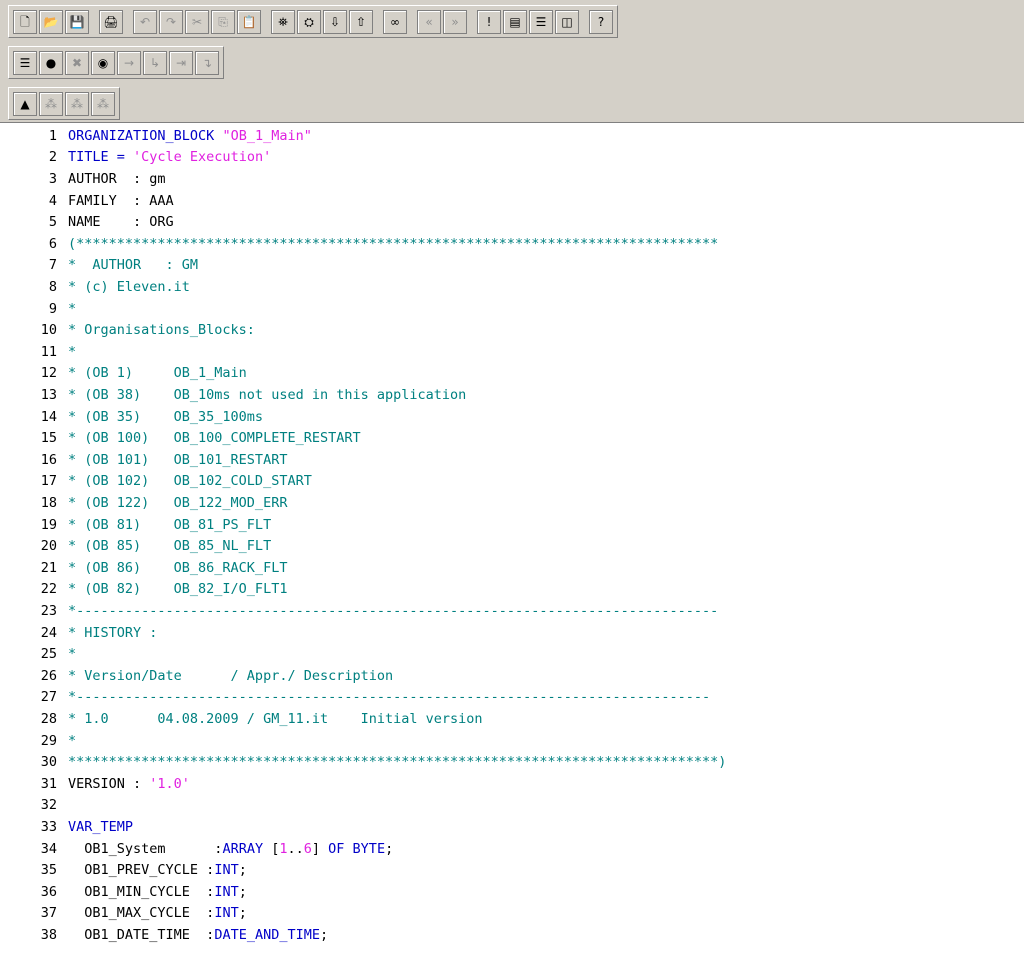 Image resolution: width=1024 pixels, height=956 pixels. I want to click on code-line: 36 OB1_MIN_CYCLE :INT;, so click(123, 892).